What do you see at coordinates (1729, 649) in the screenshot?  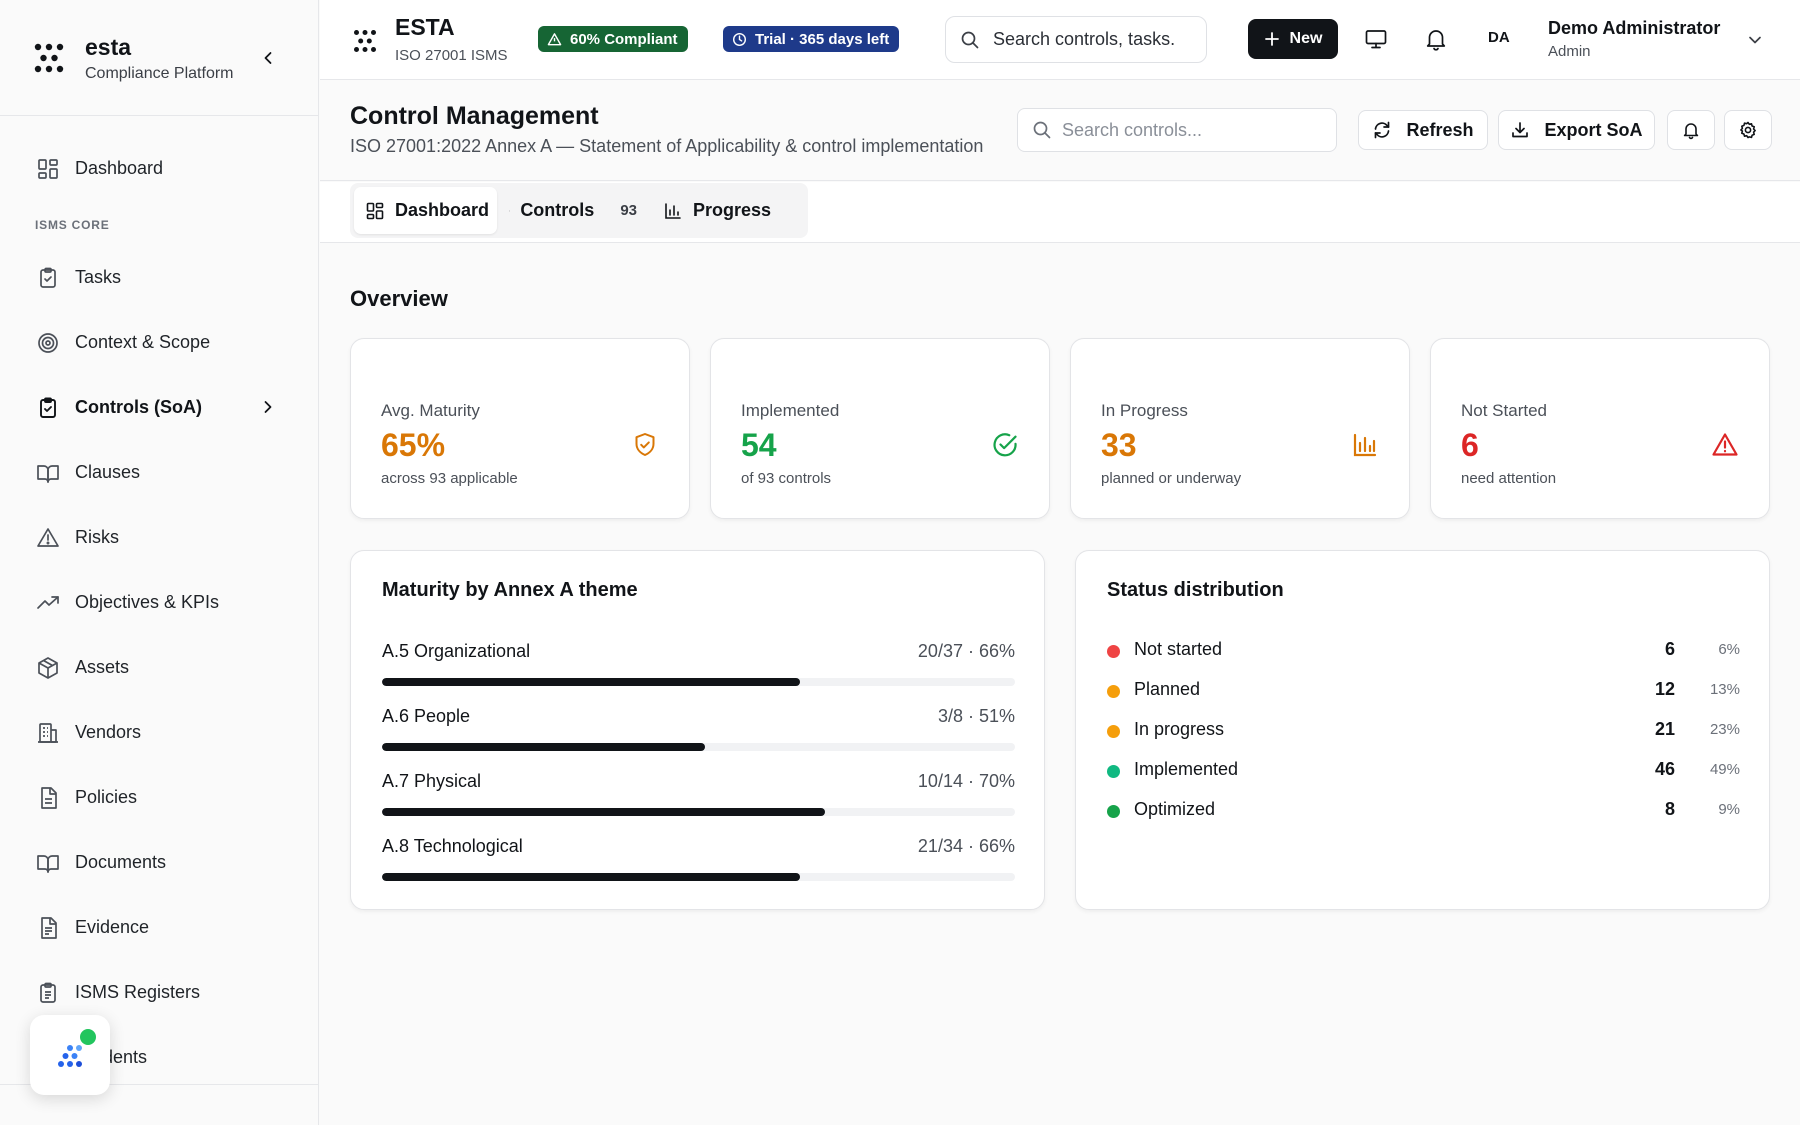 I see `status-percent: 6%` at bounding box center [1729, 649].